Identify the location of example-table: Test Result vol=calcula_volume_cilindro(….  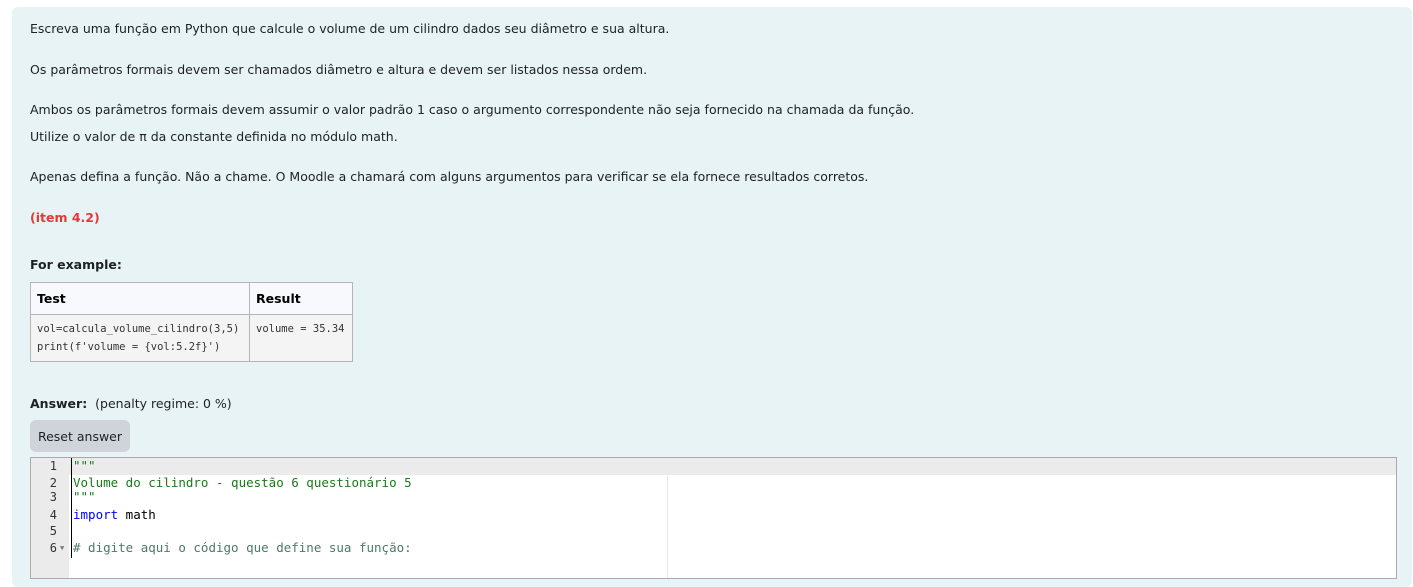
(191, 322).